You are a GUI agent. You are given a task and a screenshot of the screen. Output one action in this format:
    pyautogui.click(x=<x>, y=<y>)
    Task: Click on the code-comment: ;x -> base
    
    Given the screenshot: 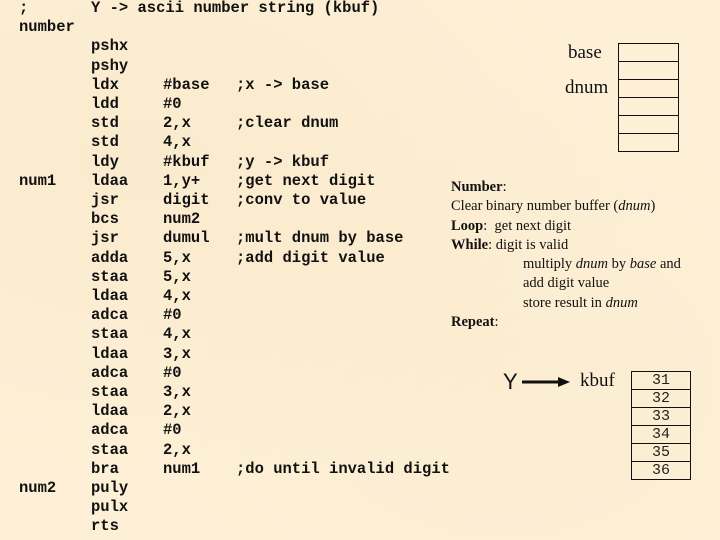 What is the action you would take?
    pyautogui.click(x=283, y=84)
    